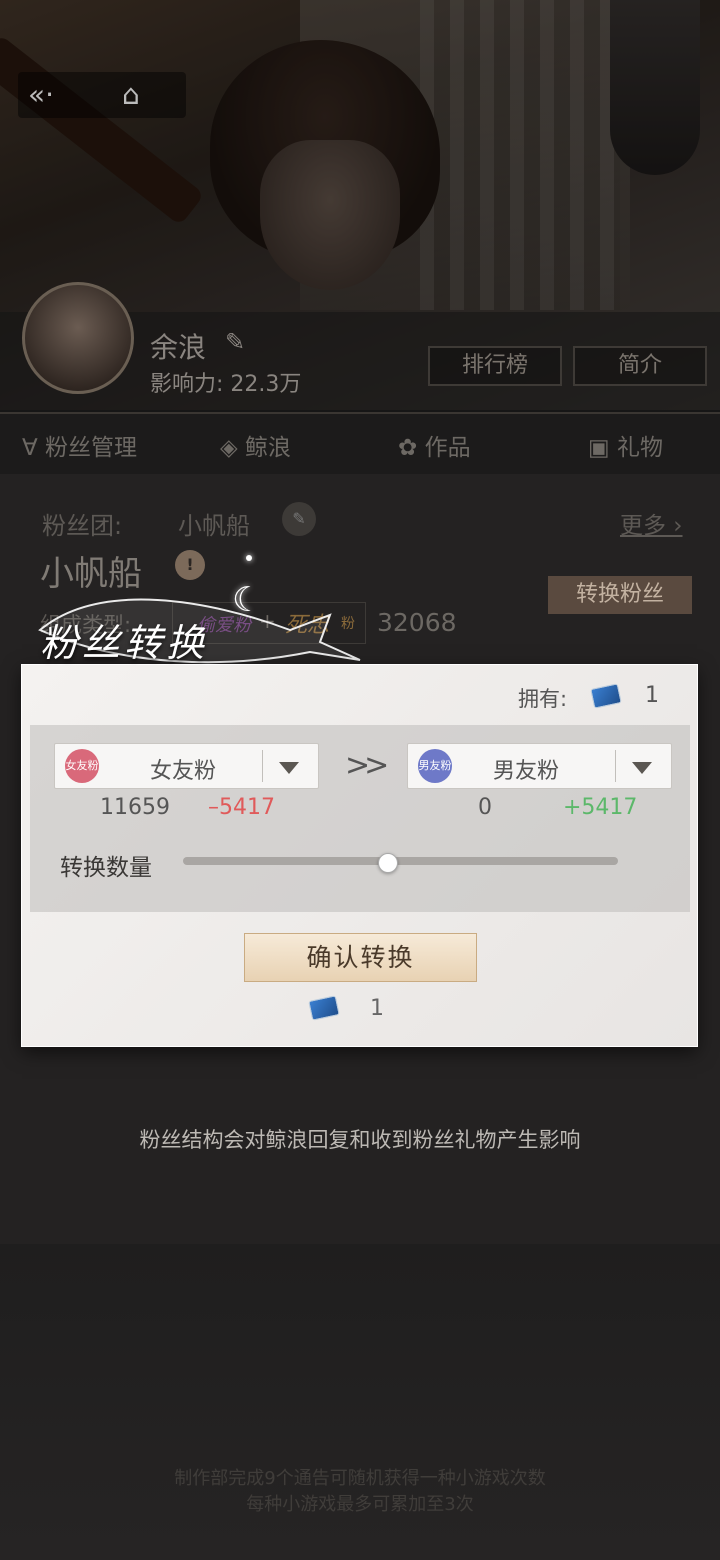 The image size is (720, 1560). What do you see at coordinates (400, 861) in the screenshot?
I see `quantity-slider` at bounding box center [400, 861].